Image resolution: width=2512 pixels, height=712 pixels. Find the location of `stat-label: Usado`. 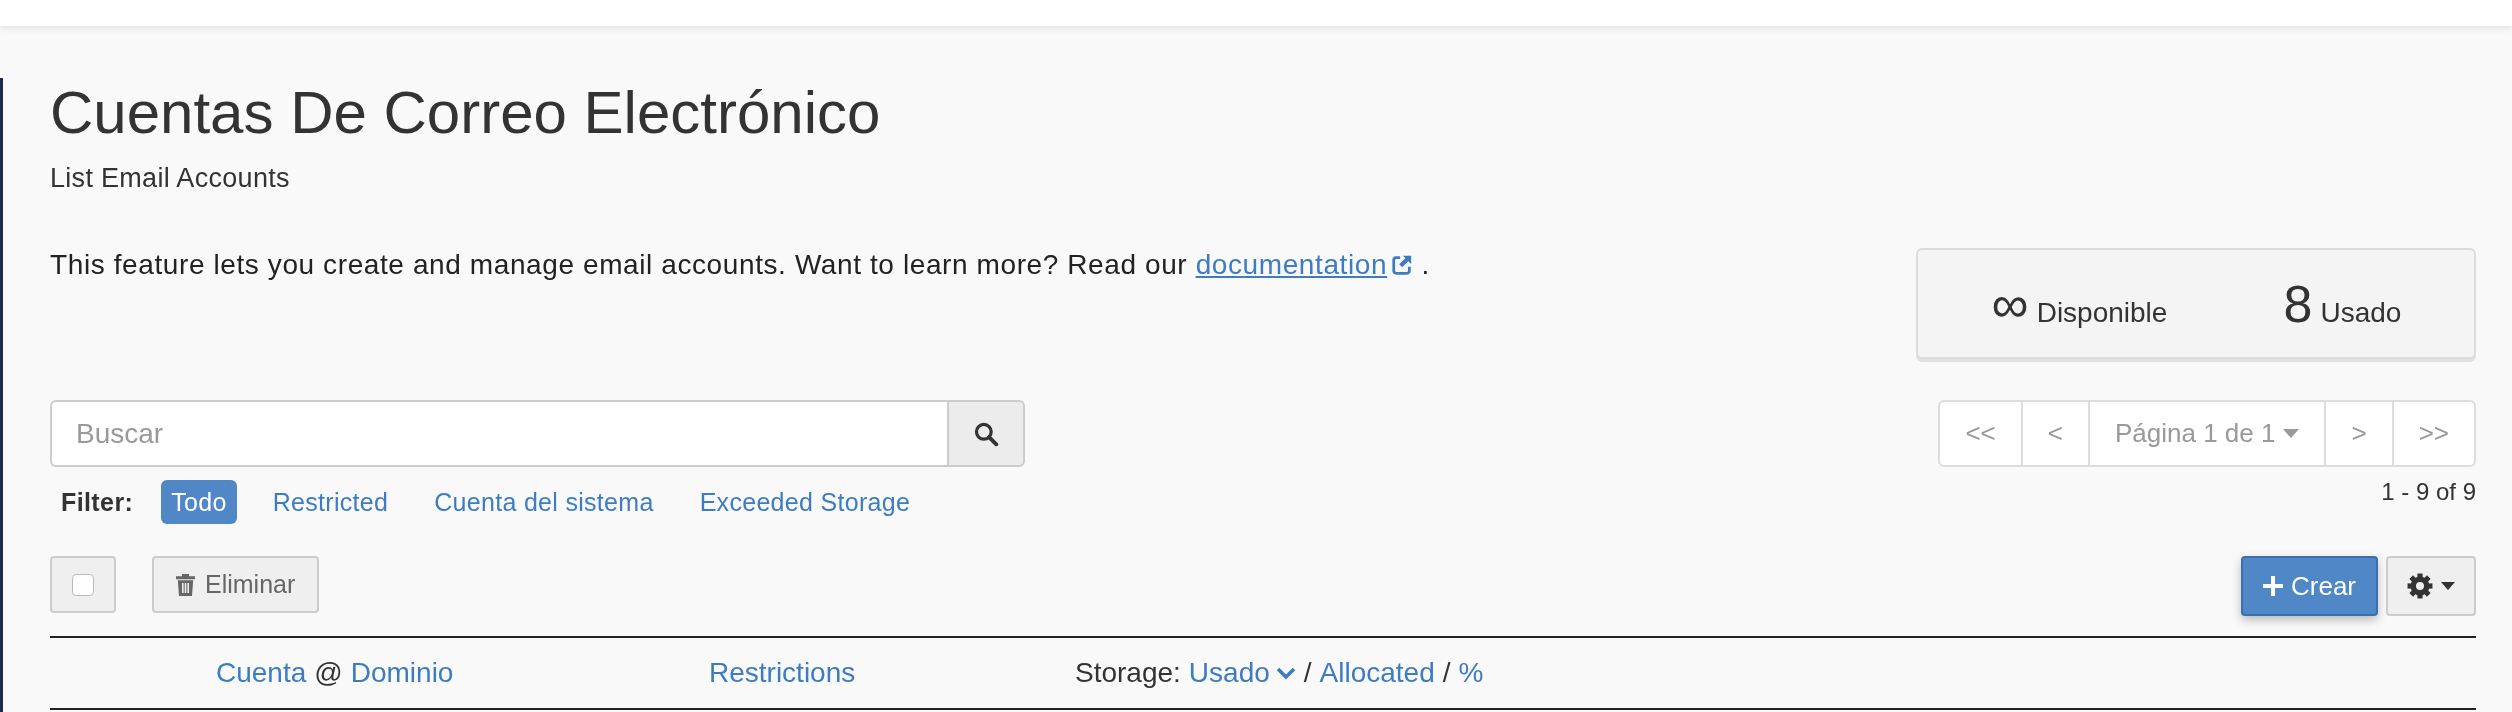

stat-label: Usado is located at coordinates (2361, 312).